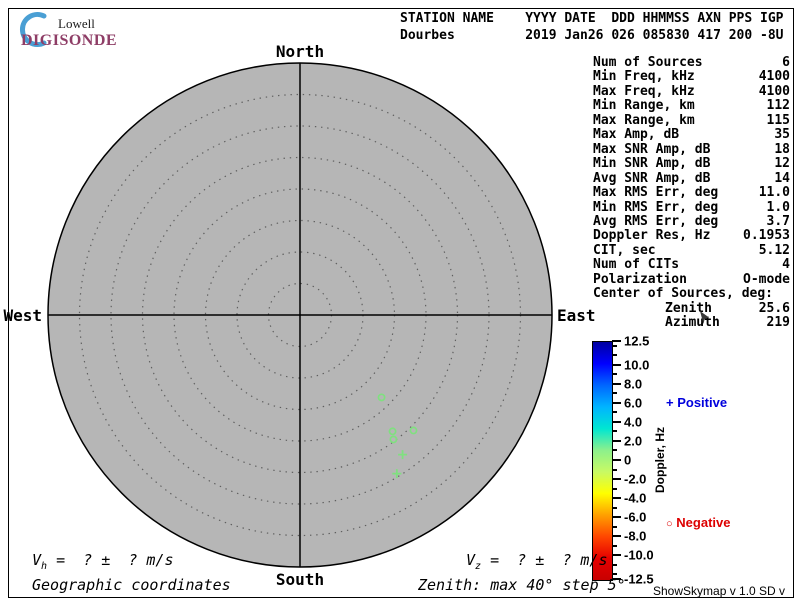 Image resolution: width=800 pixels, height=600 pixels. I want to click on parameter-value: 0.1953, so click(766, 236).